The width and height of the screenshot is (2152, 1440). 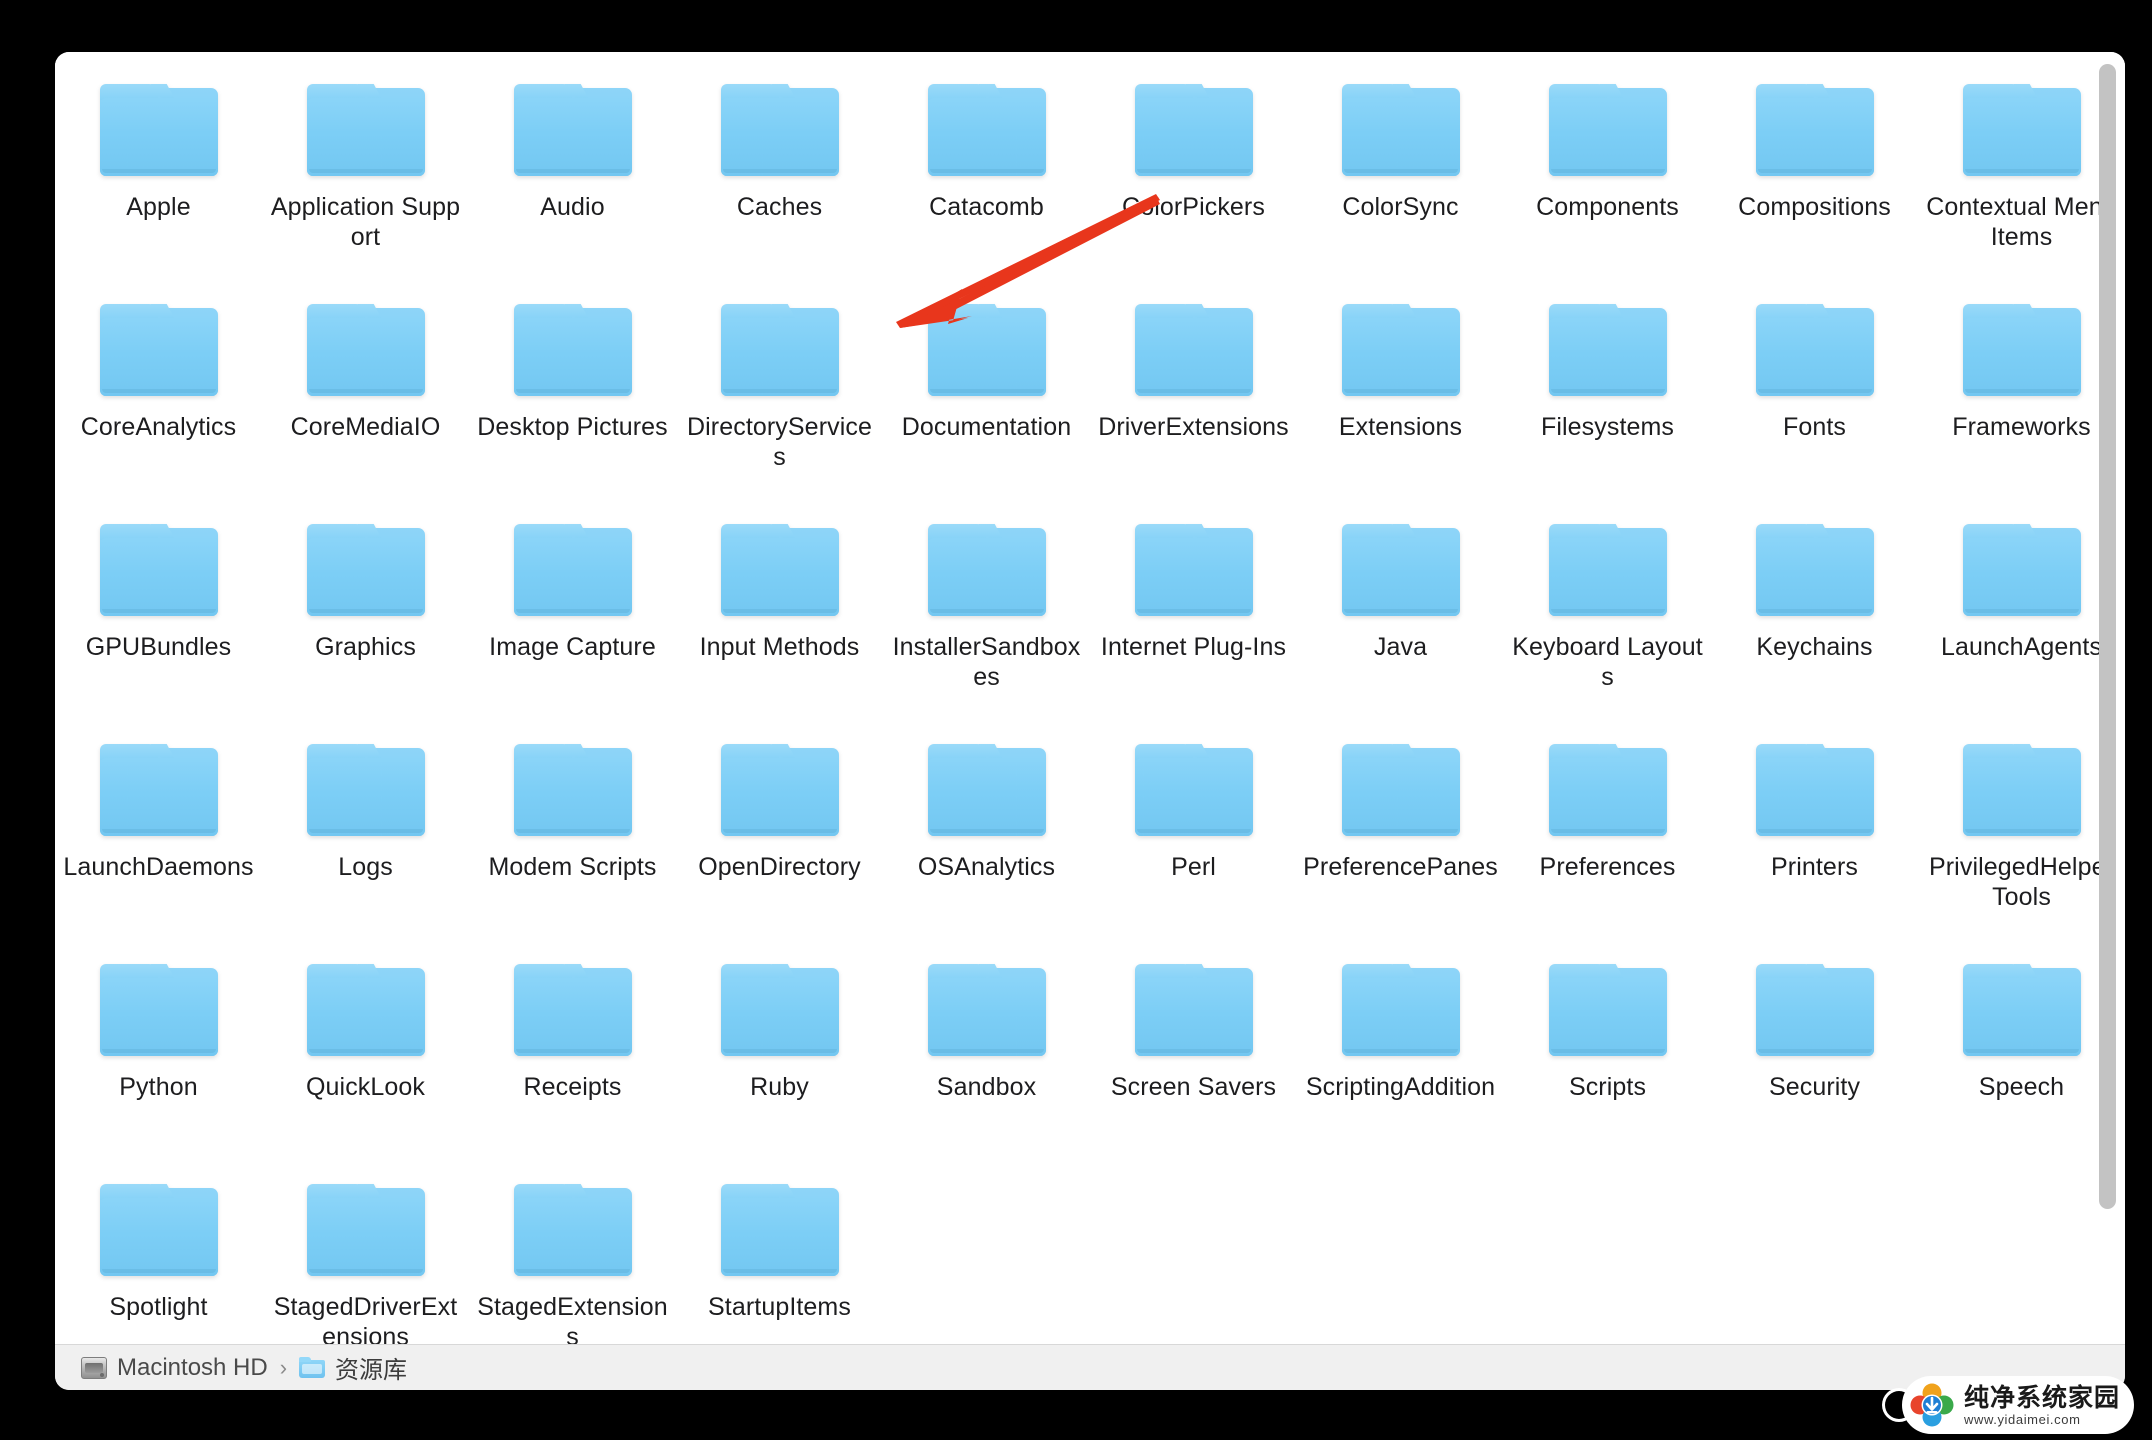 I want to click on folder-item: Components, so click(x=1607, y=180).